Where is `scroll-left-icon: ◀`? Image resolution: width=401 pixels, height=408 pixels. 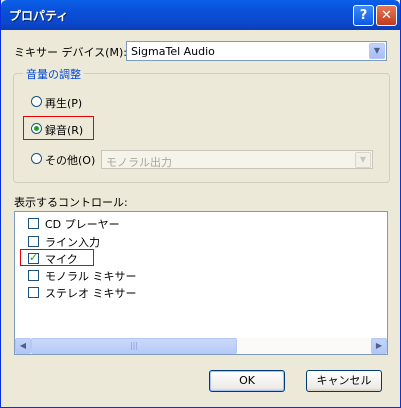 scroll-left-icon: ◀ is located at coordinates (23, 346).